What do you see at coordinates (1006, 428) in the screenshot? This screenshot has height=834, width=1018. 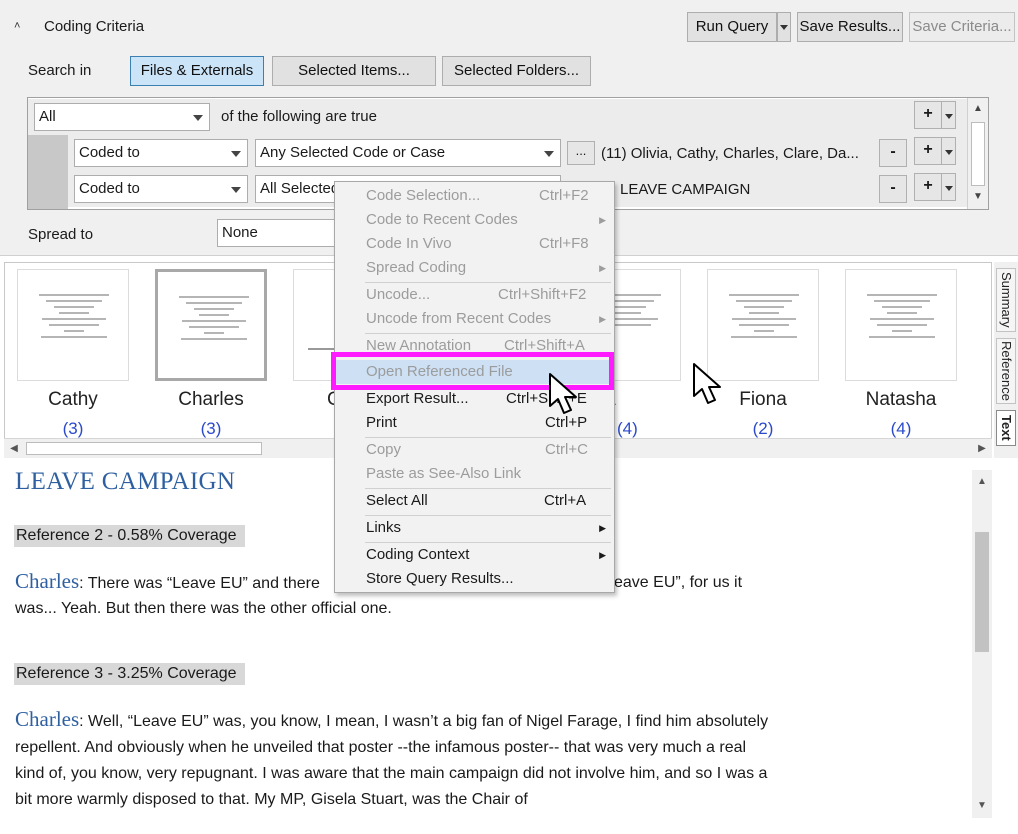 I see `tab-text: Text` at bounding box center [1006, 428].